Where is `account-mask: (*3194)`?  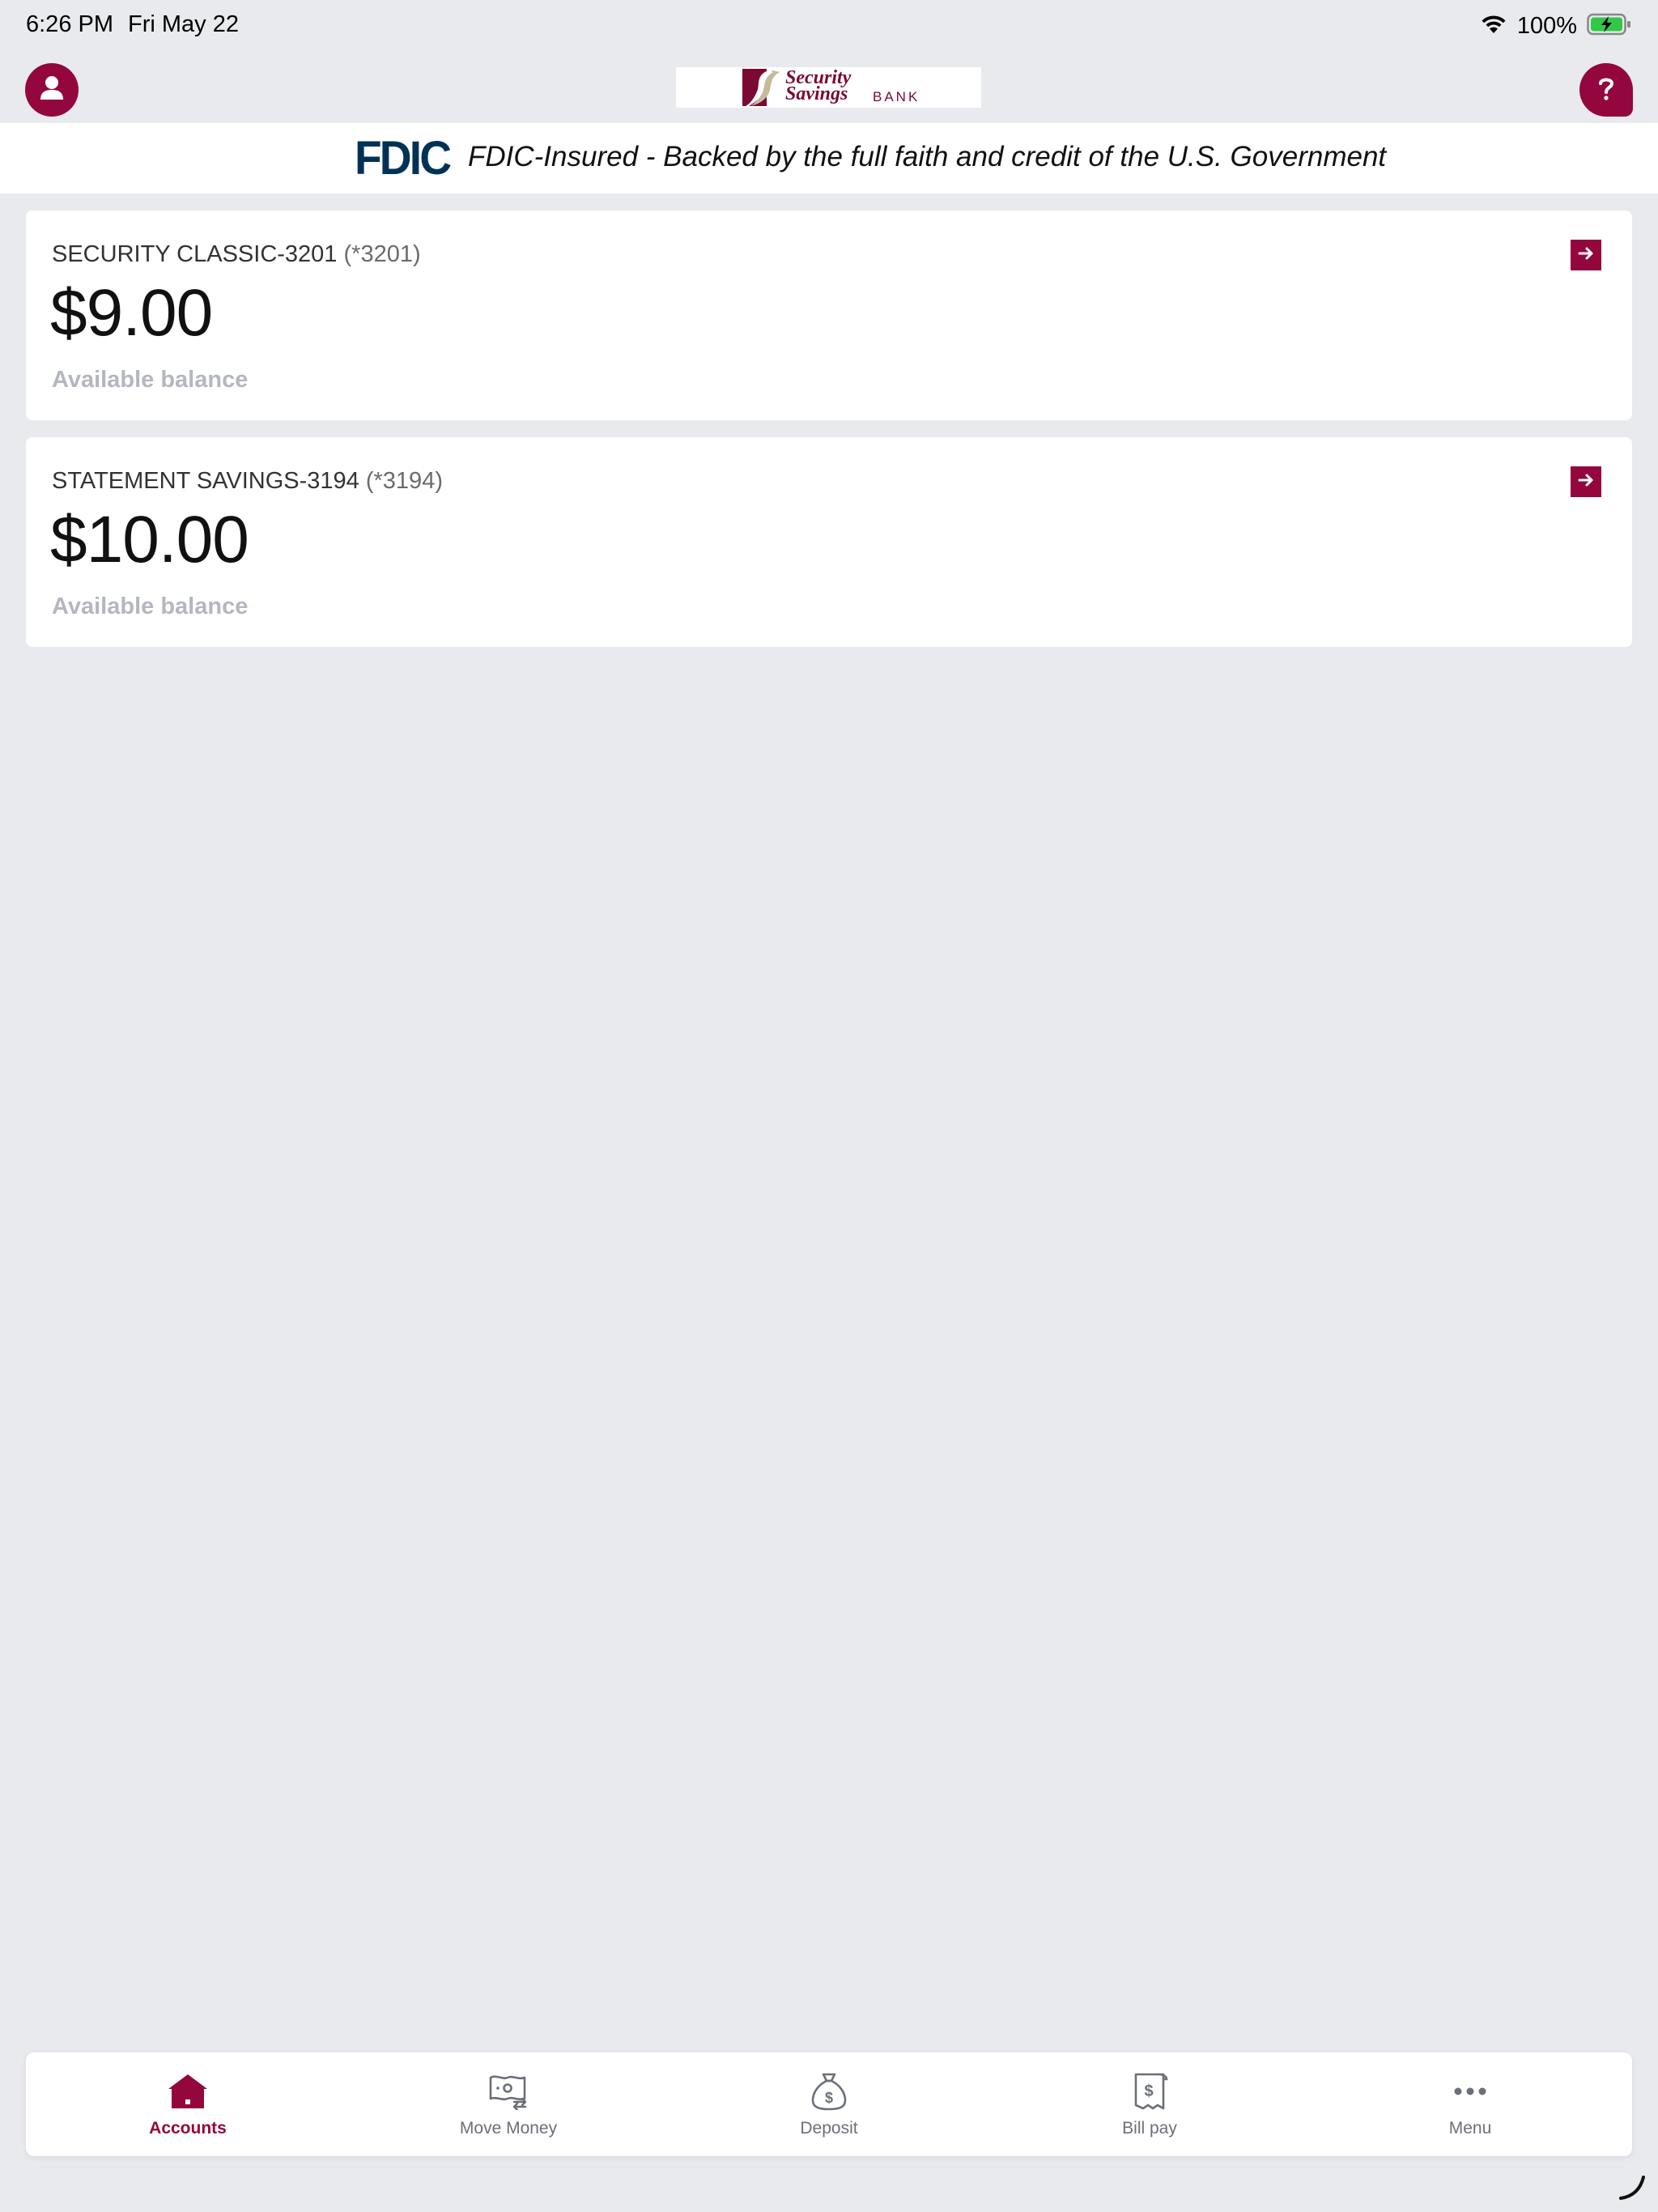 account-mask: (*3194) is located at coordinates (404, 481).